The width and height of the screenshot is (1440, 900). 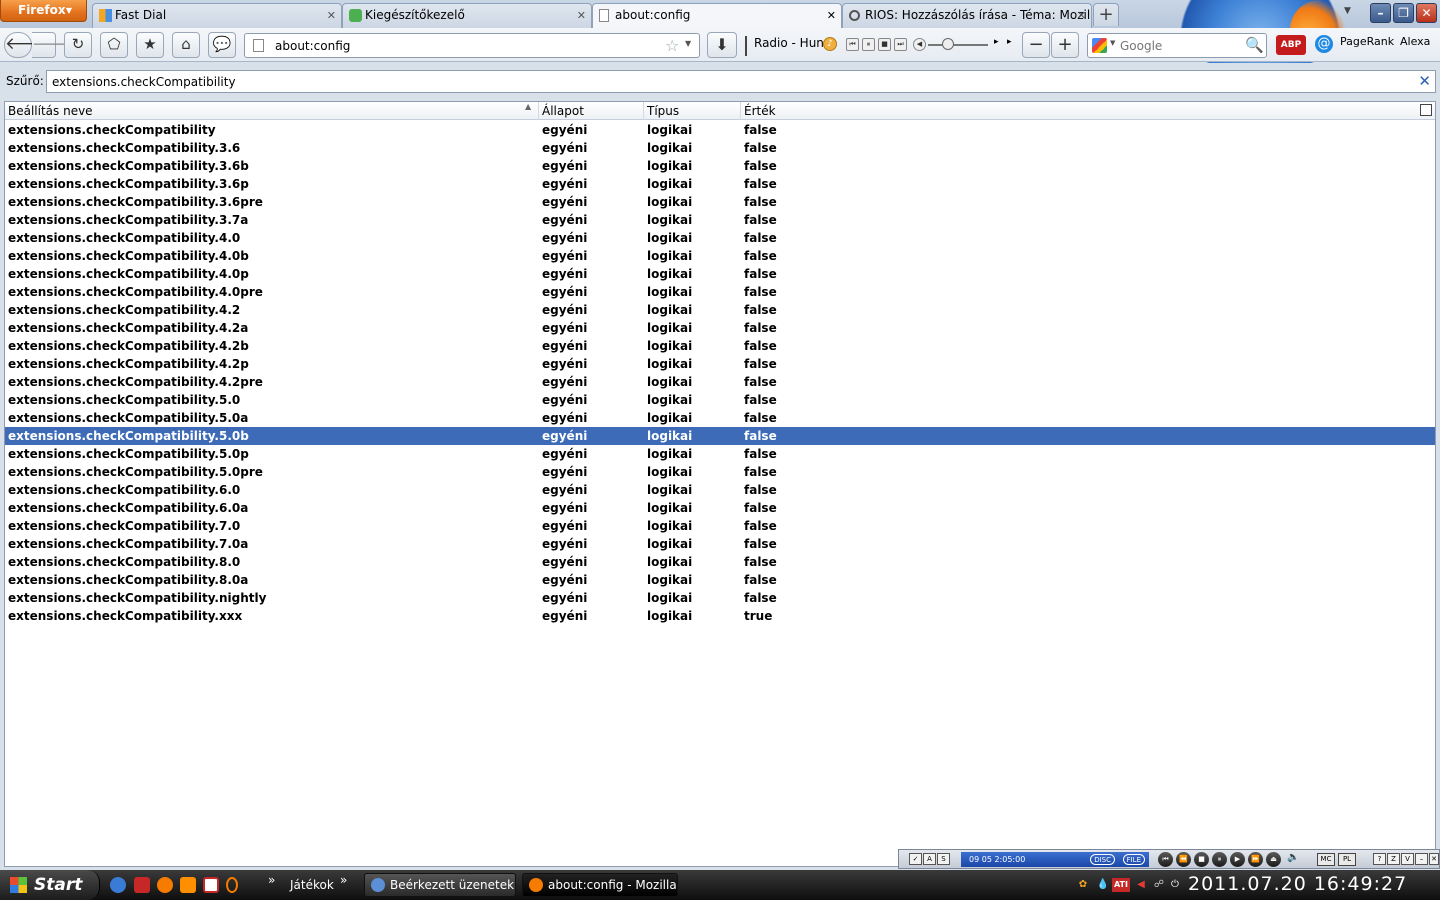 What do you see at coordinates (1254, 45) in the screenshot?
I see `magnifier-icon: 🔍` at bounding box center [1254, 45].